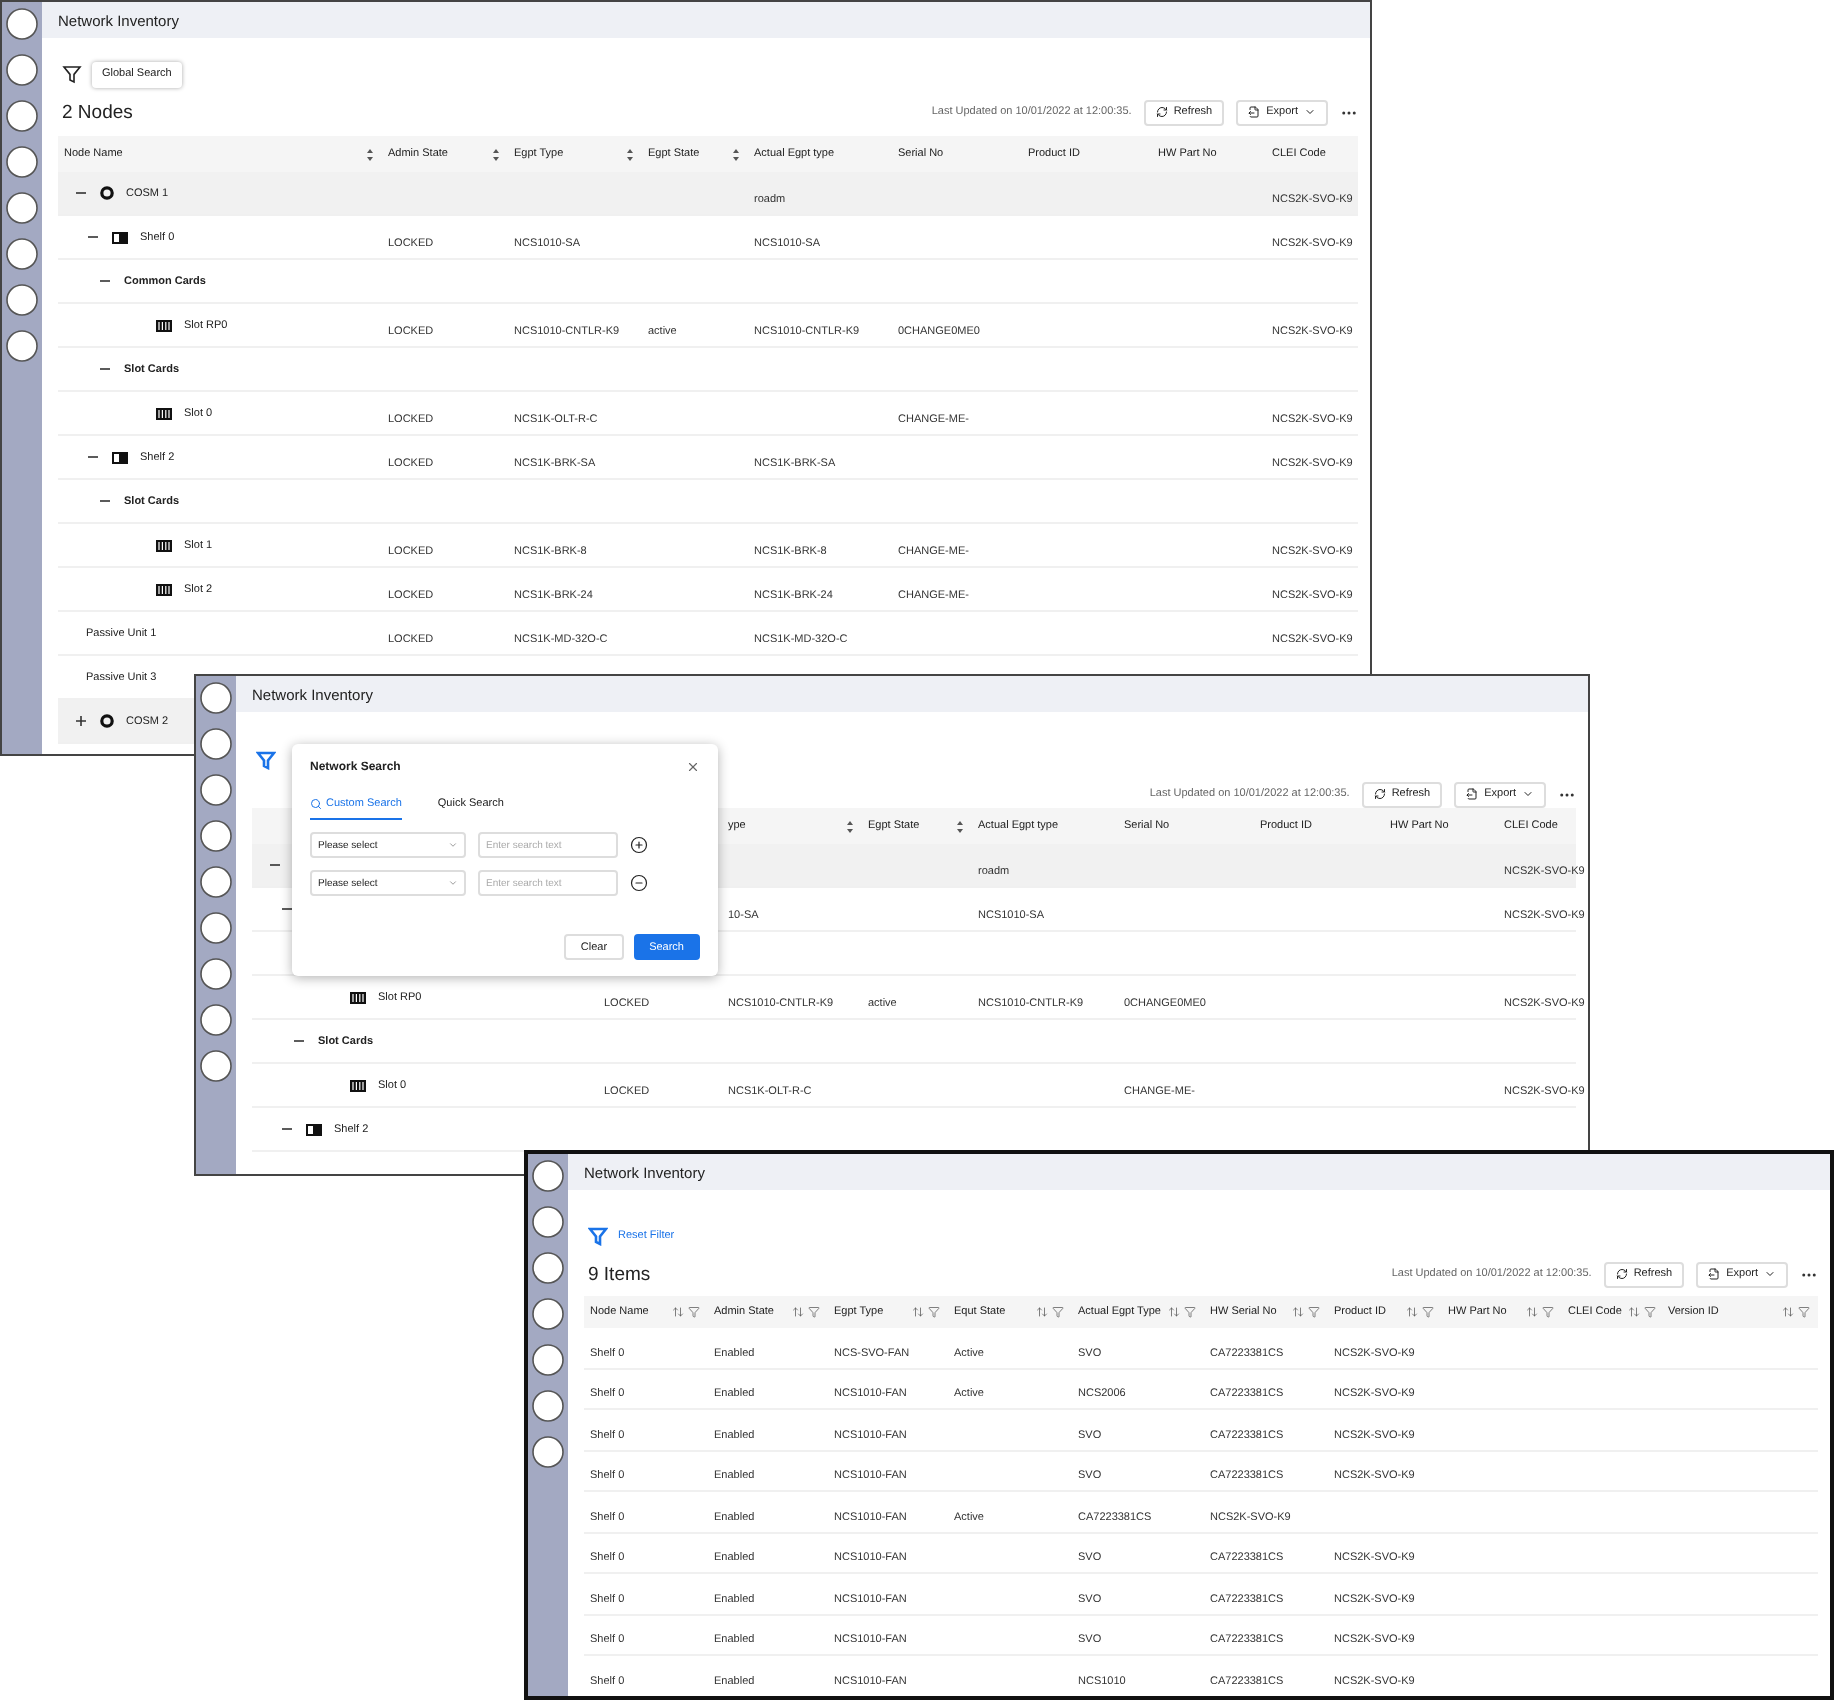 The height and width of the screenshot is (1700, 1834). Describe the element at coordinates (81, 721) in the screenshot. I see `expand-icon` at that location.